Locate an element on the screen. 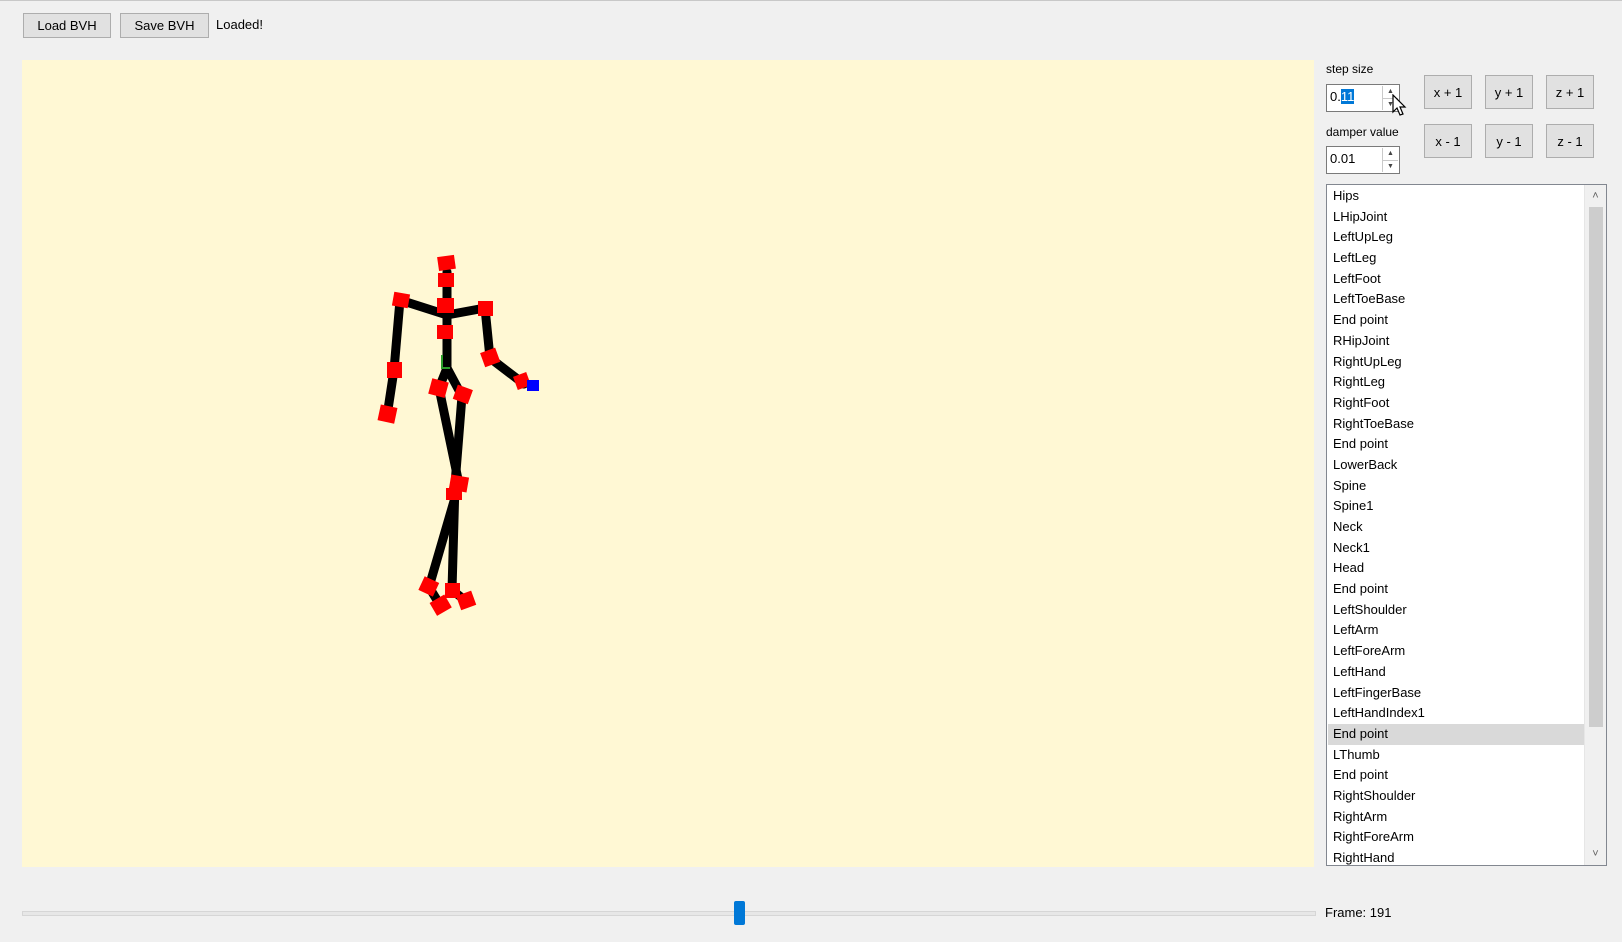 This screenshot has width=1622, height=942. joint-selected-marker is located at coordinates (533, 385).